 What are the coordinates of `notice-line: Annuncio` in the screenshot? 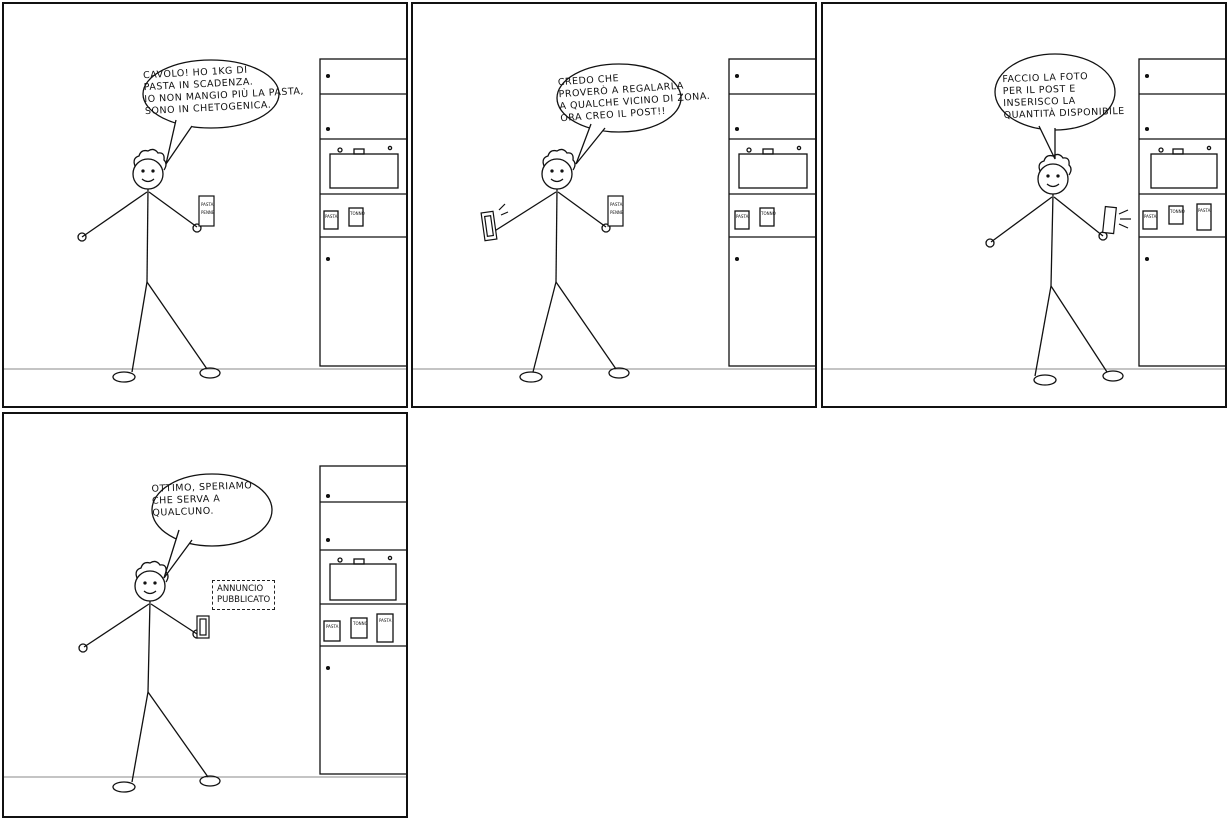 It's located at (240, 589).